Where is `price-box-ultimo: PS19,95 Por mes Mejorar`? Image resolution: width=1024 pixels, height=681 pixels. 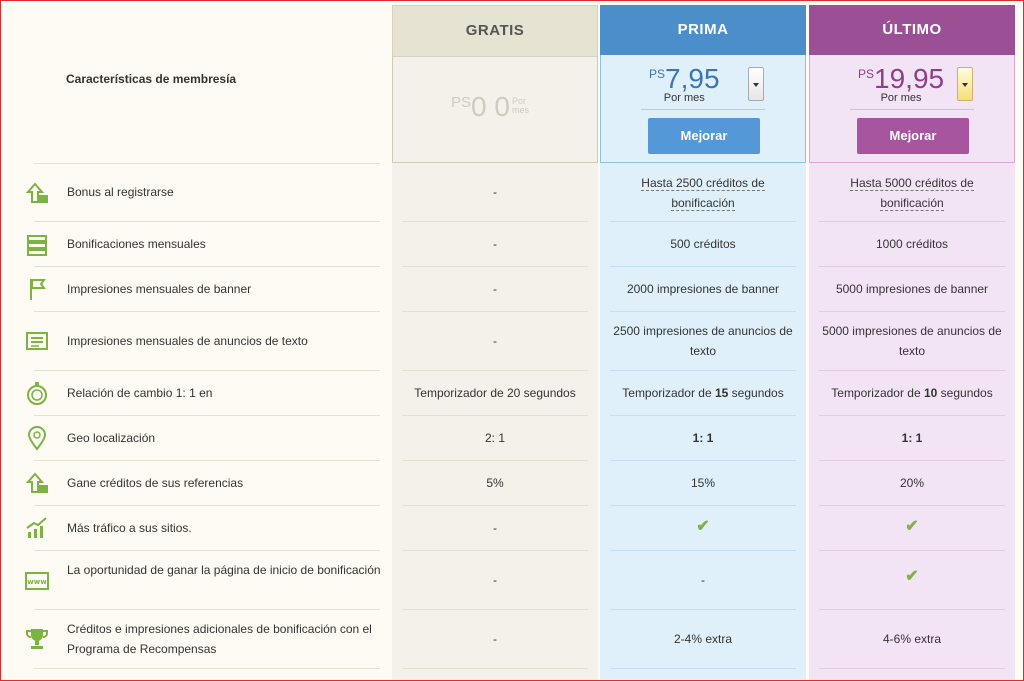
price-box-ultimo: PS19,95 Por mes Mejorar is located at coordinates (912, 109).